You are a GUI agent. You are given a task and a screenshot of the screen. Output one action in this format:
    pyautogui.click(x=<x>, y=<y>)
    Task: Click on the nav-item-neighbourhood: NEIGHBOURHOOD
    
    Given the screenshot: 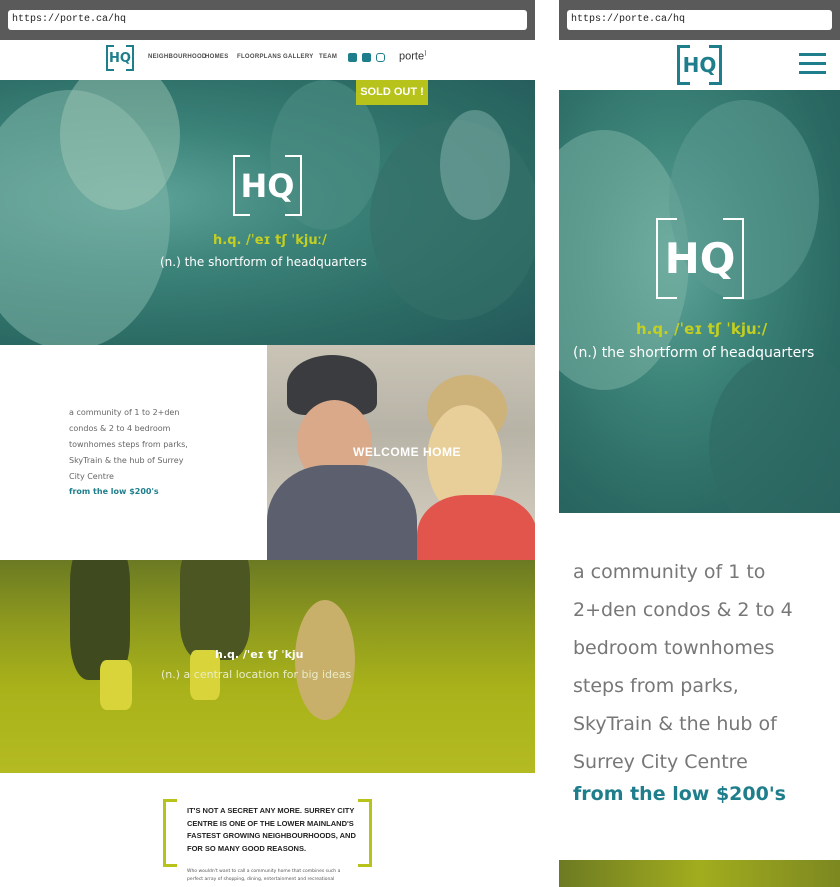 What is the action you would take?
    pyautogui.click(x=177, y=57)
    